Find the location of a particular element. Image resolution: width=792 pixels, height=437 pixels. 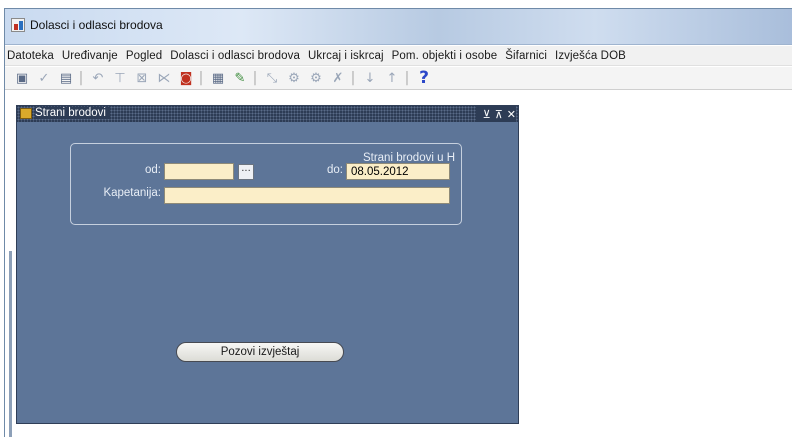

cancel-query-icon: ⋉ is located at coordinates (164, 78).